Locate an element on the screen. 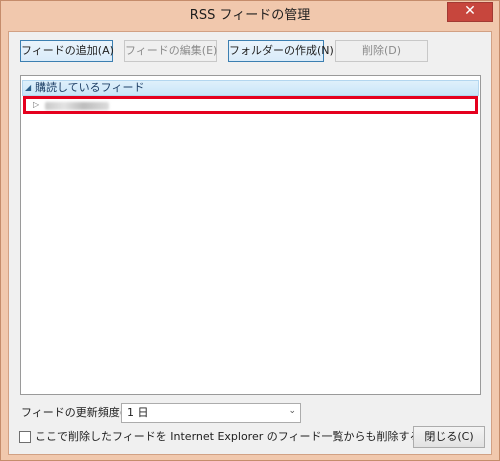 Image resolution: width=500 pixels, height=461 pixels. title-bar: RSS フィードの管理 ✕ is located at coordinates (250, 16).